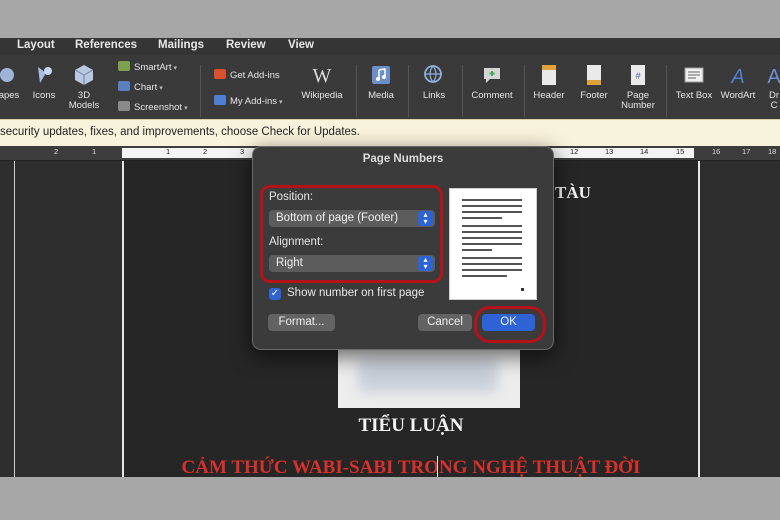 The image size is (780, 520). I want to click on wordart-icon: A, so click(737, 76).